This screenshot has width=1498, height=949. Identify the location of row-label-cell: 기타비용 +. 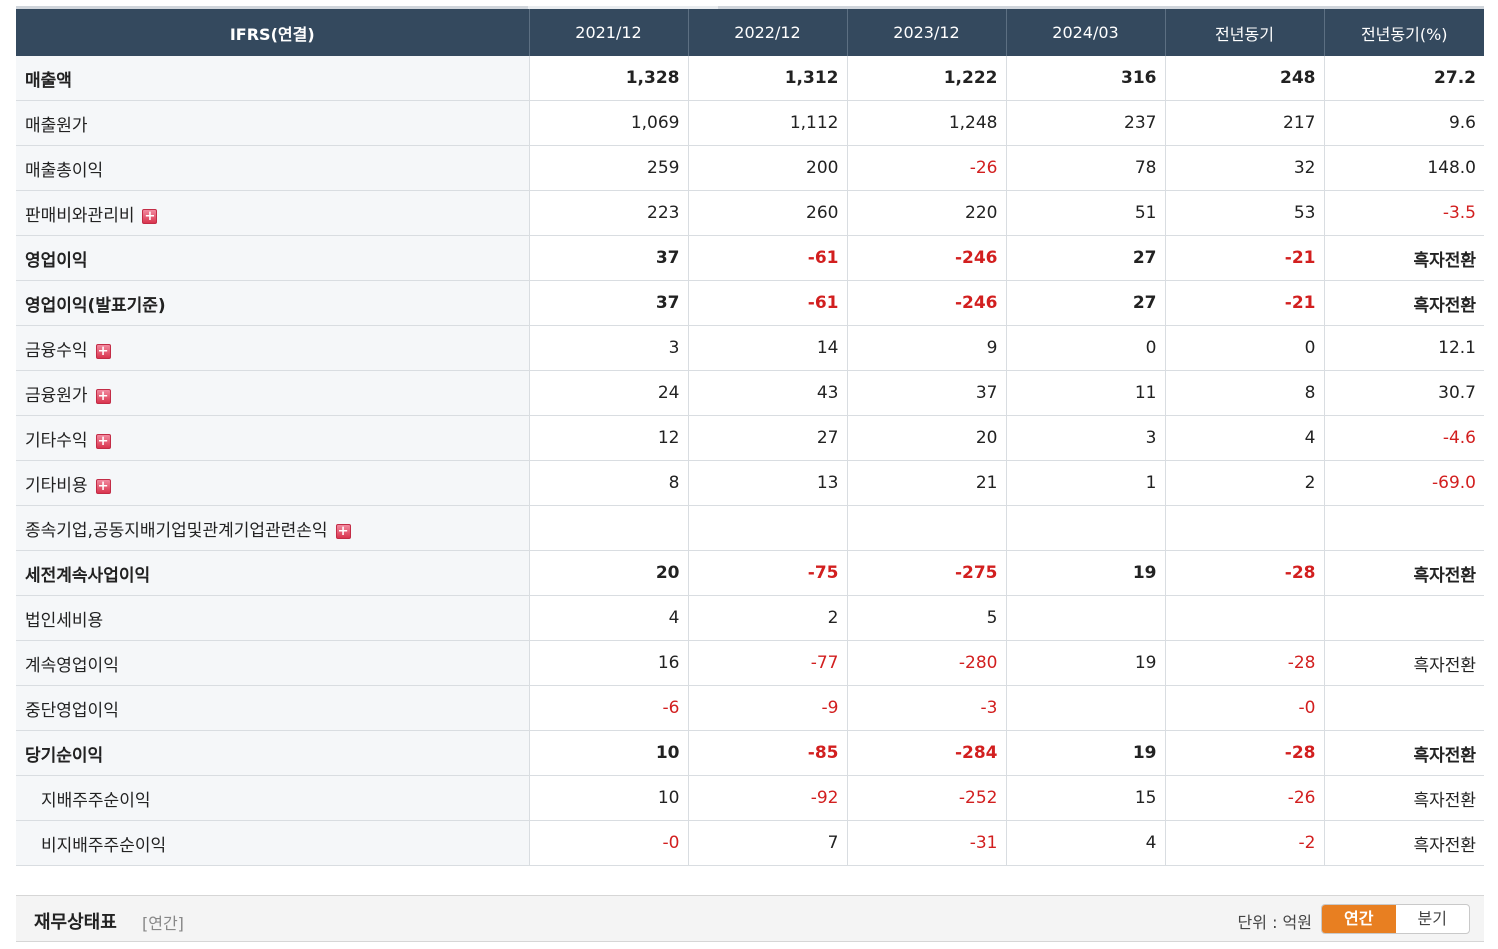
(272, 483).